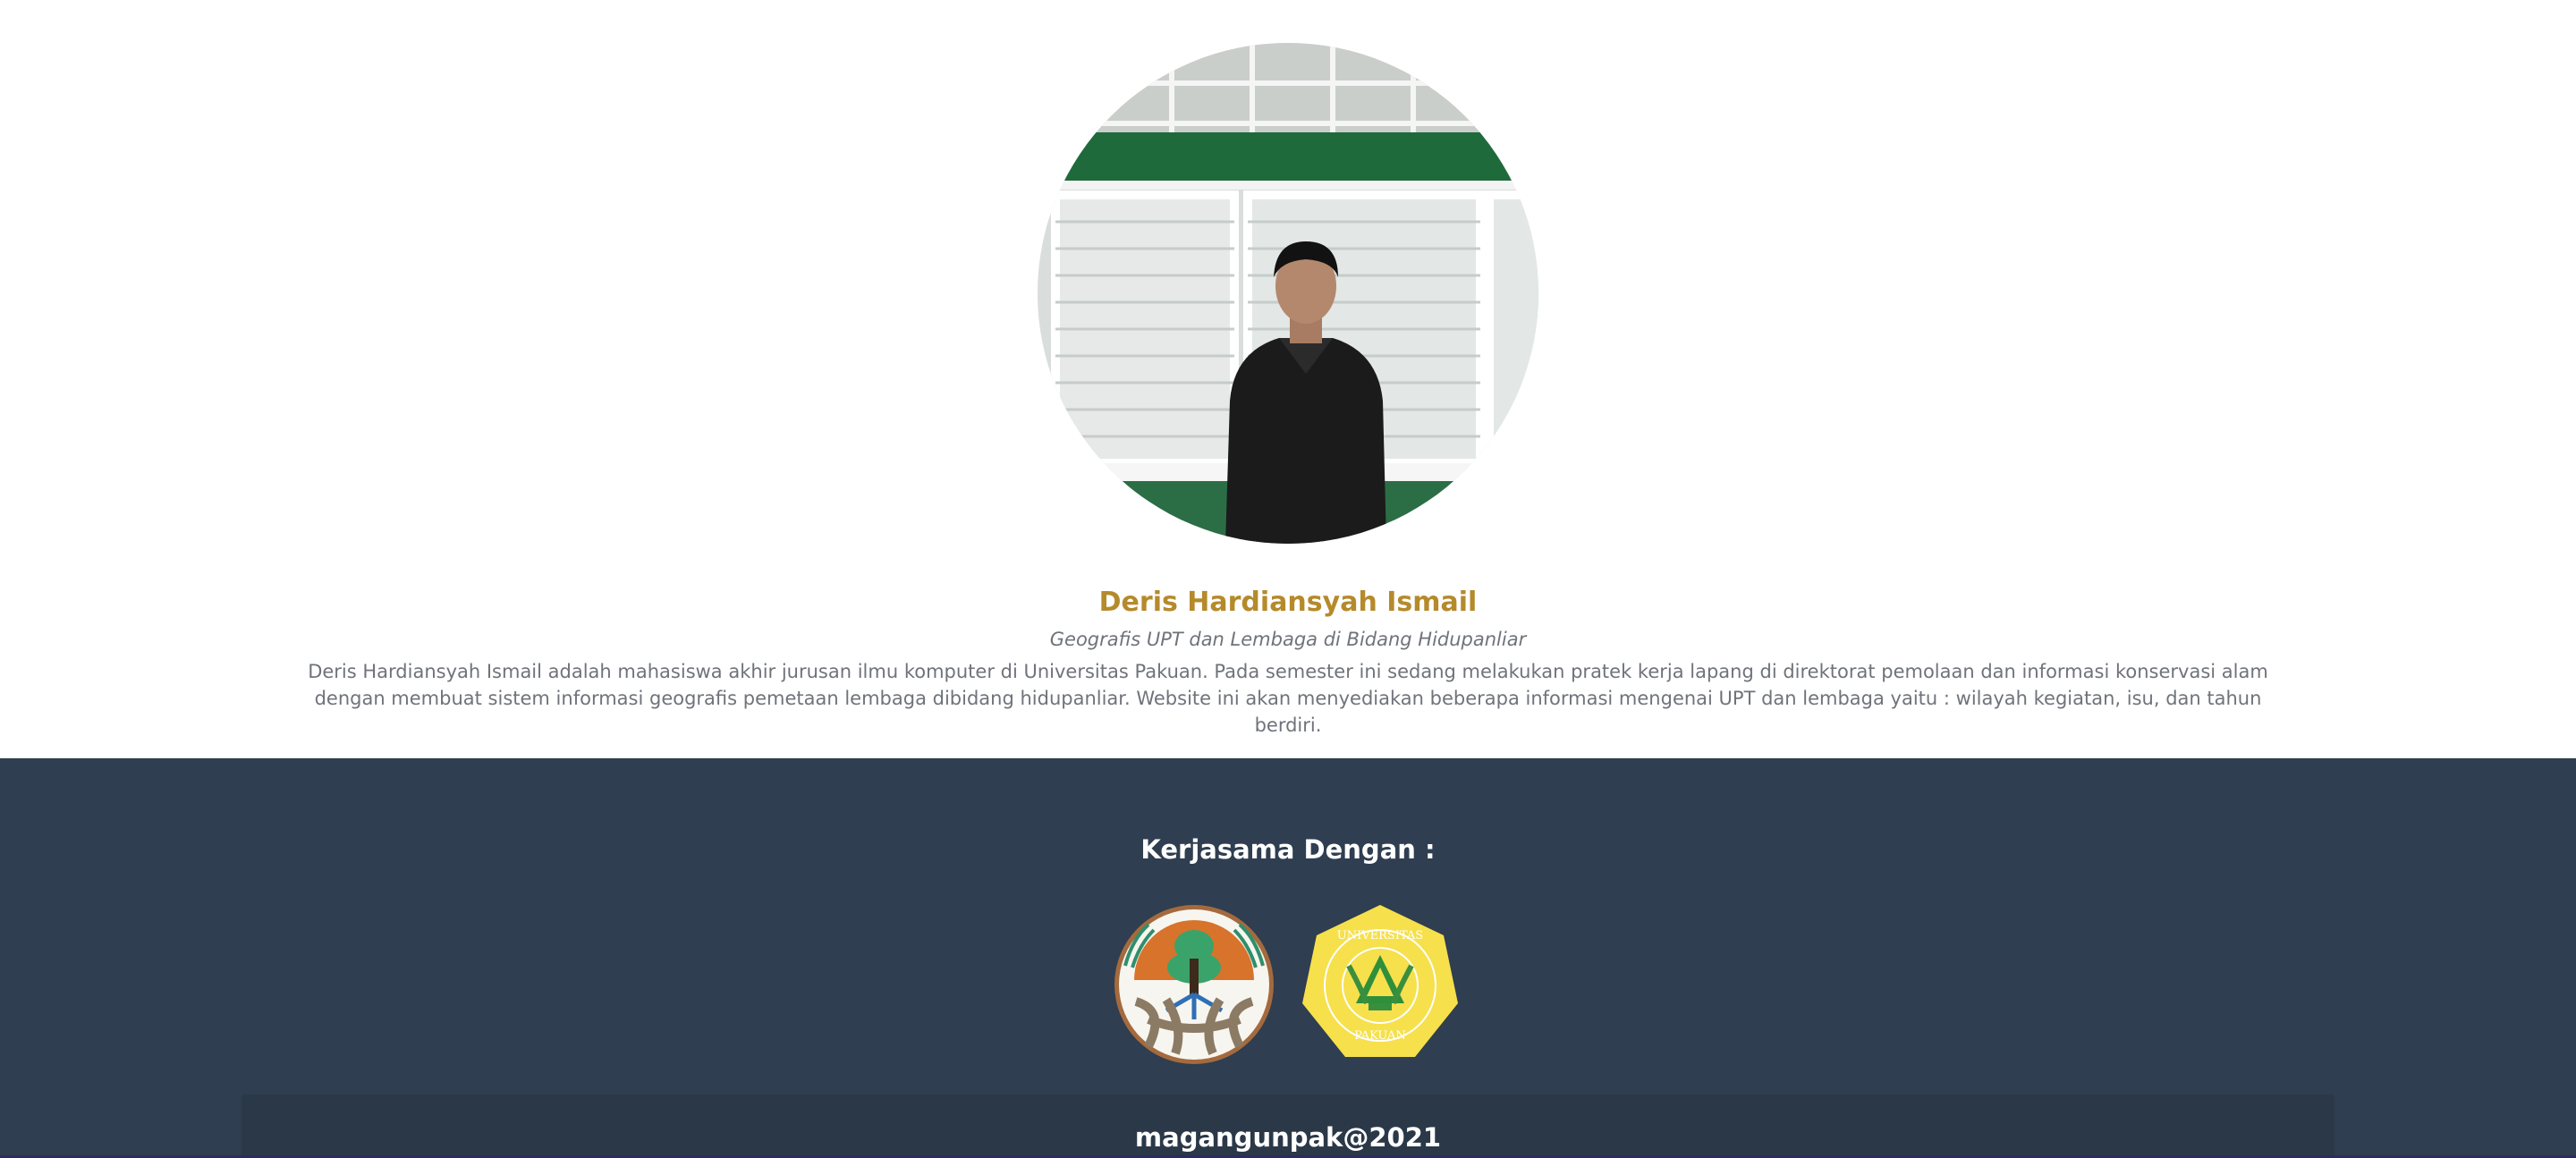 This screenshot has width=2576, height=1158. Describe the element at coordinates (1288, 849) in the screenshot. I see `partner-title: Kerjasama Dengan :` at that location.